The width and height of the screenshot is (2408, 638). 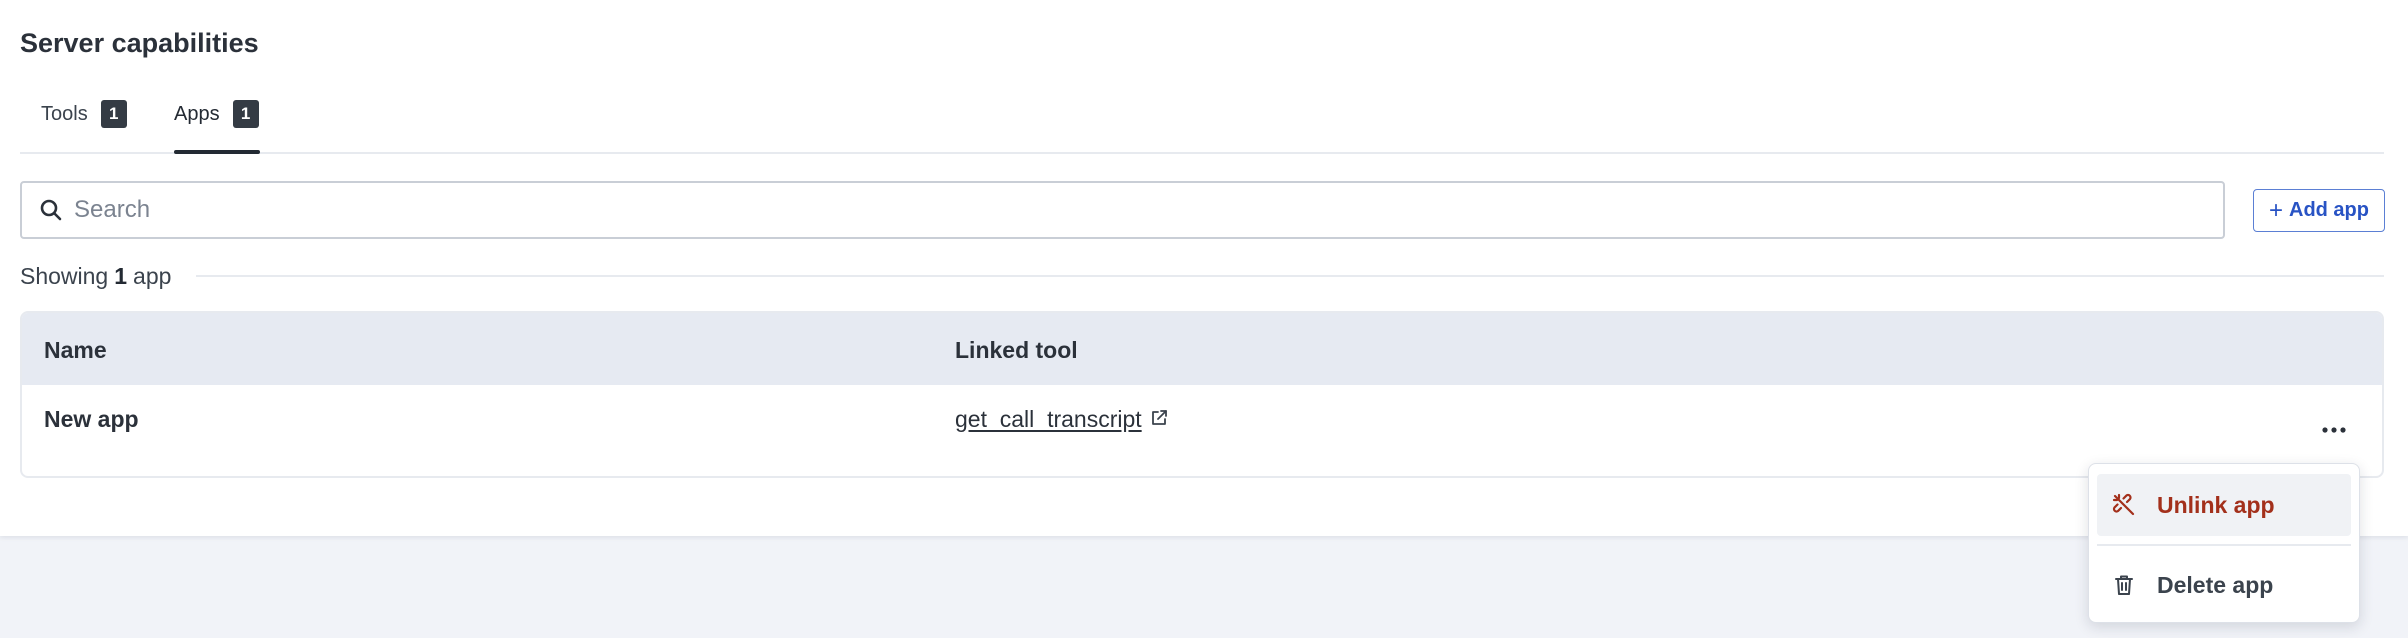 I want to click on result-count: Showing 1 app, so click(x=95, y=276).